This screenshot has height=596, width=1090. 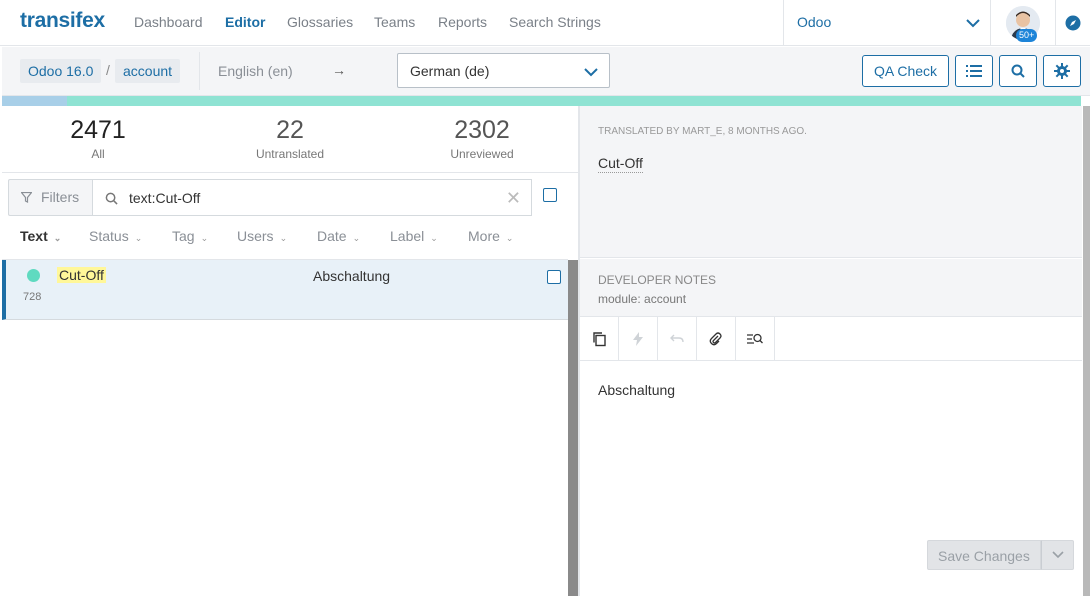 I want to click on developer-notes-value: module: account, so click(x=642, y=299).